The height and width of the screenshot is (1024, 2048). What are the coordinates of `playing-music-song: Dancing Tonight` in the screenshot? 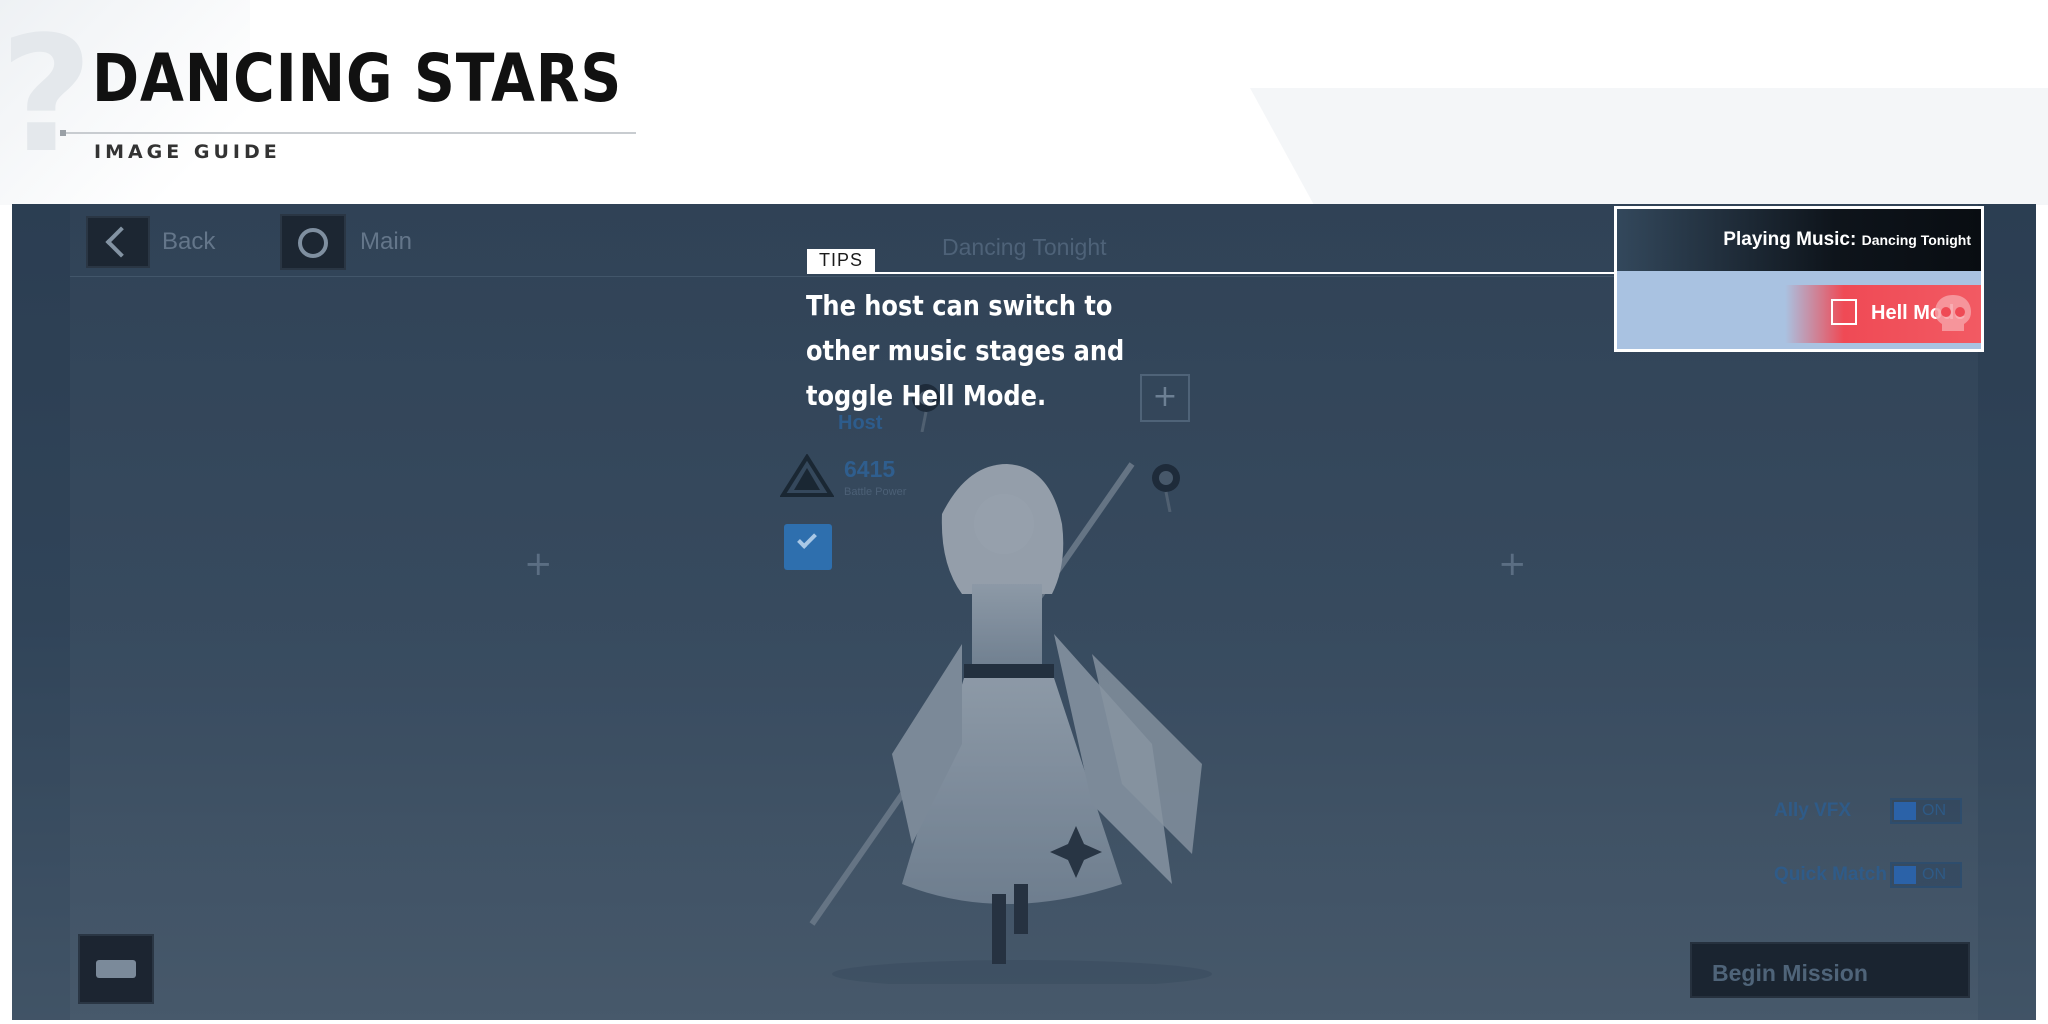 It's located at (1916, 240).